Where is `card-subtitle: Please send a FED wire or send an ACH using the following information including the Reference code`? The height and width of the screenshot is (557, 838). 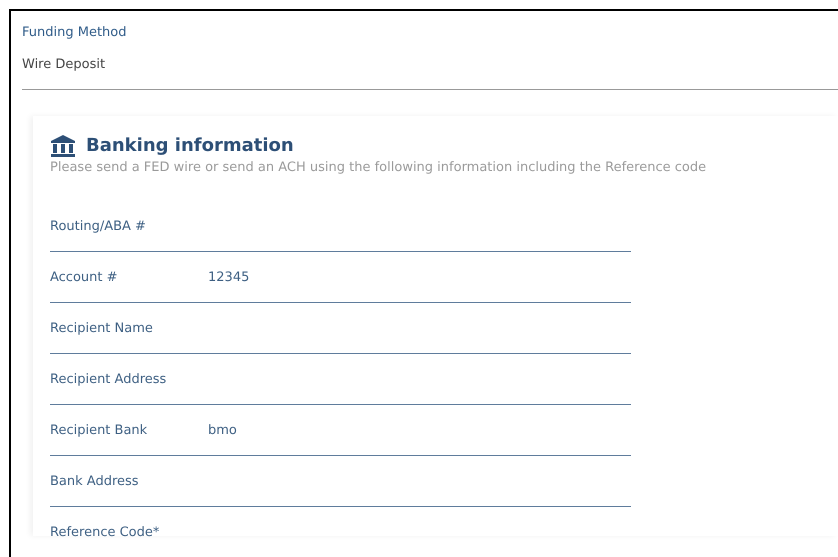 card-subtitle: Please send a FED wire or send an ACH using the following information including the Reference code is located at coordinates (379, 168).